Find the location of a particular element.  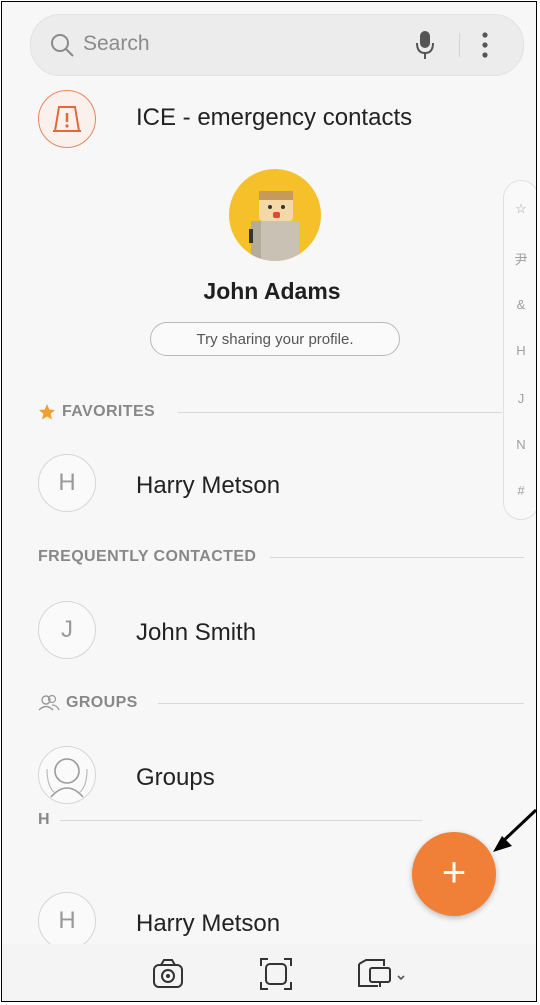

index-letter: ☆ is located at coordinates (520, 209).